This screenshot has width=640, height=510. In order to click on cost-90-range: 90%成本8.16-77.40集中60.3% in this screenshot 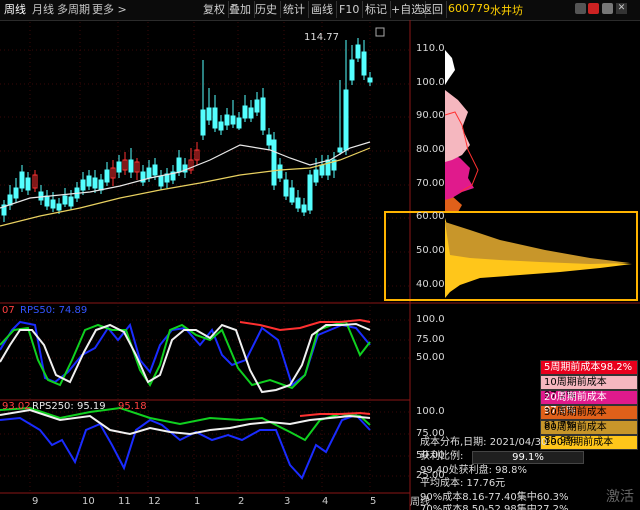, I will do `click(494, 497)`.